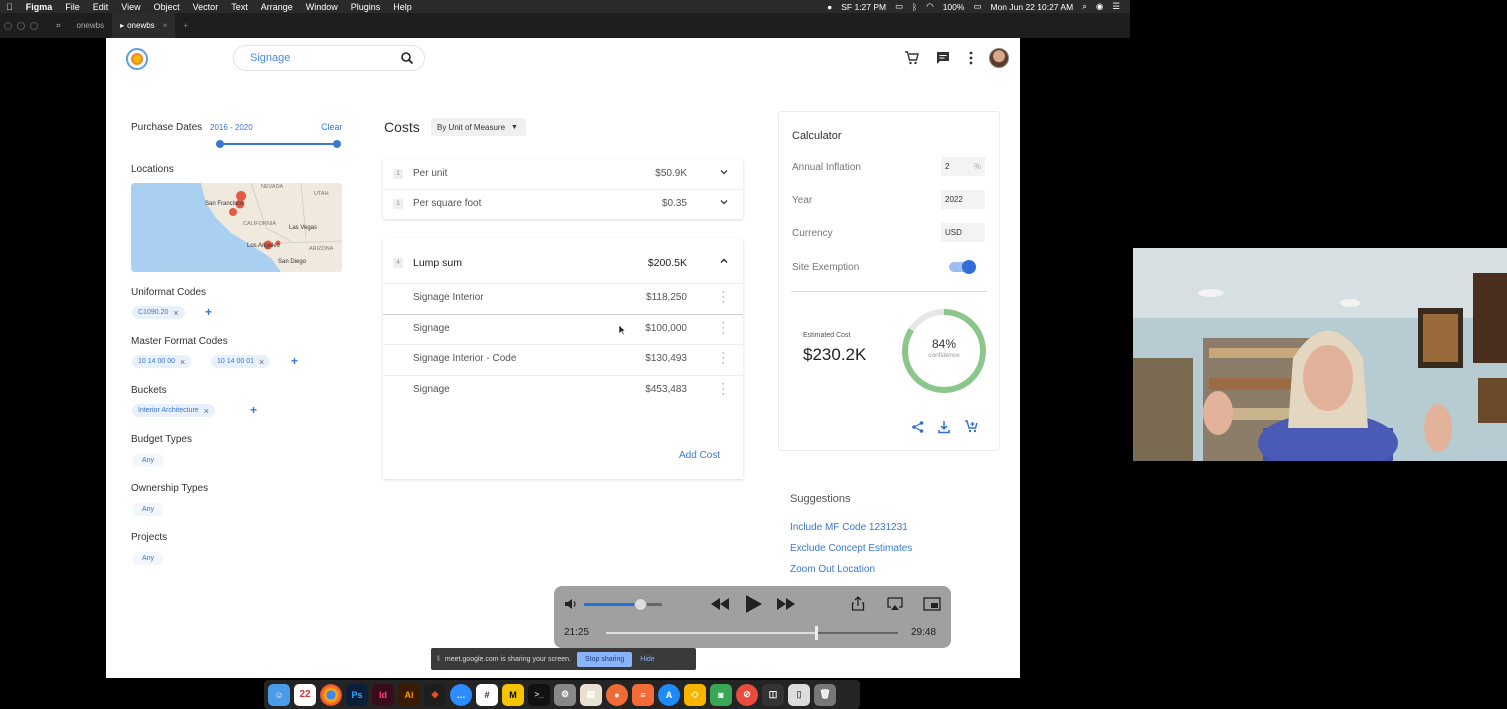 The width and height of the screenshot is (1507, 709). What do you see at coordinates (963, 199) in the screenshot?
I see `year-input: 2022` at bounding box center [963, 199].